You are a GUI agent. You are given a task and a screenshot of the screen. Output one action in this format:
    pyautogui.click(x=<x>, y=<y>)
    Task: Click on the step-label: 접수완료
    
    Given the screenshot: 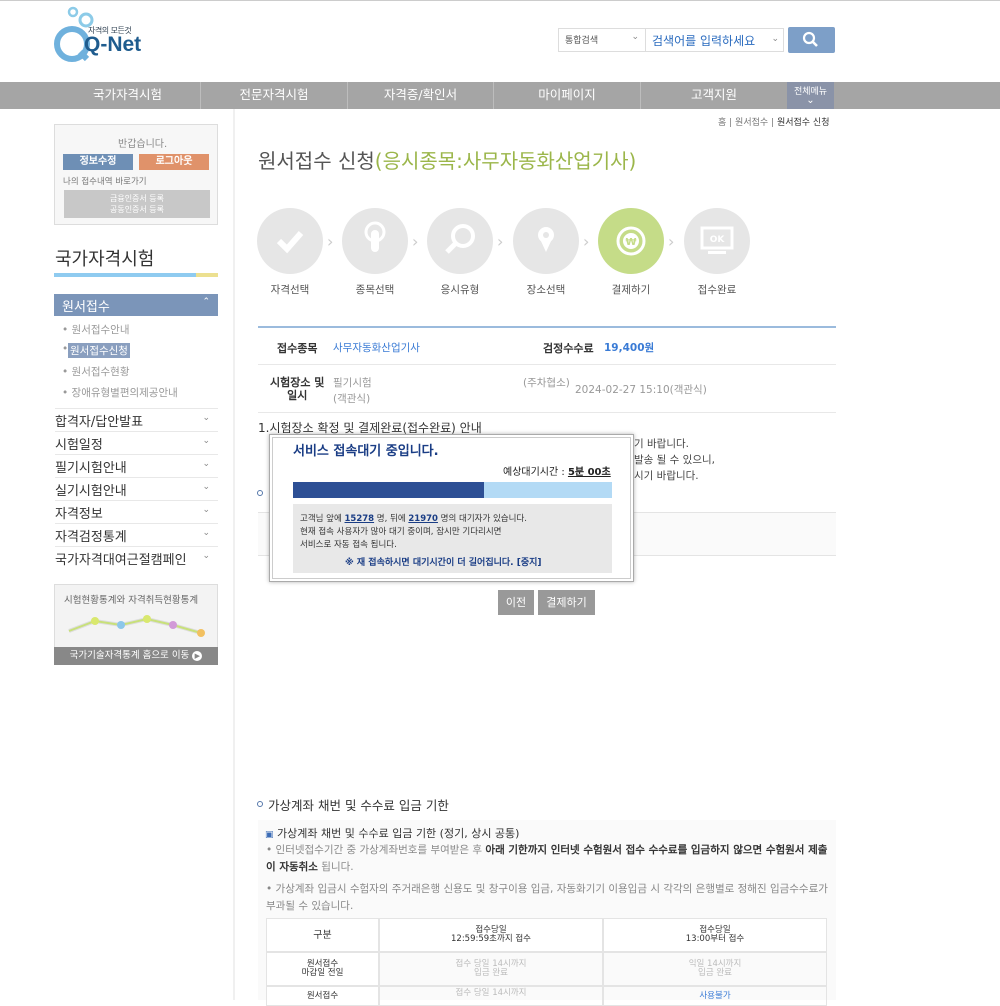 What is the action you would take?
    pyautogui.click(x=717, y=290)
    